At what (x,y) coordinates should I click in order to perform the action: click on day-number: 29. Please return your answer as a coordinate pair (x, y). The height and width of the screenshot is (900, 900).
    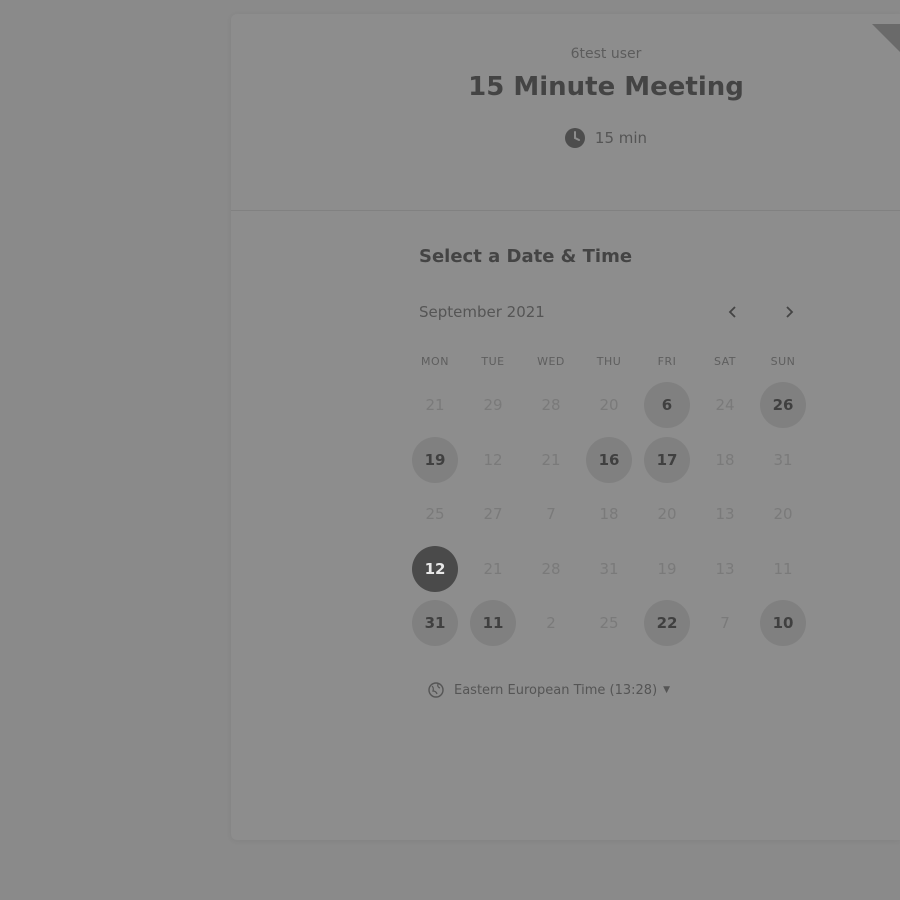
    Looking at the image, I should click on (493, 405).